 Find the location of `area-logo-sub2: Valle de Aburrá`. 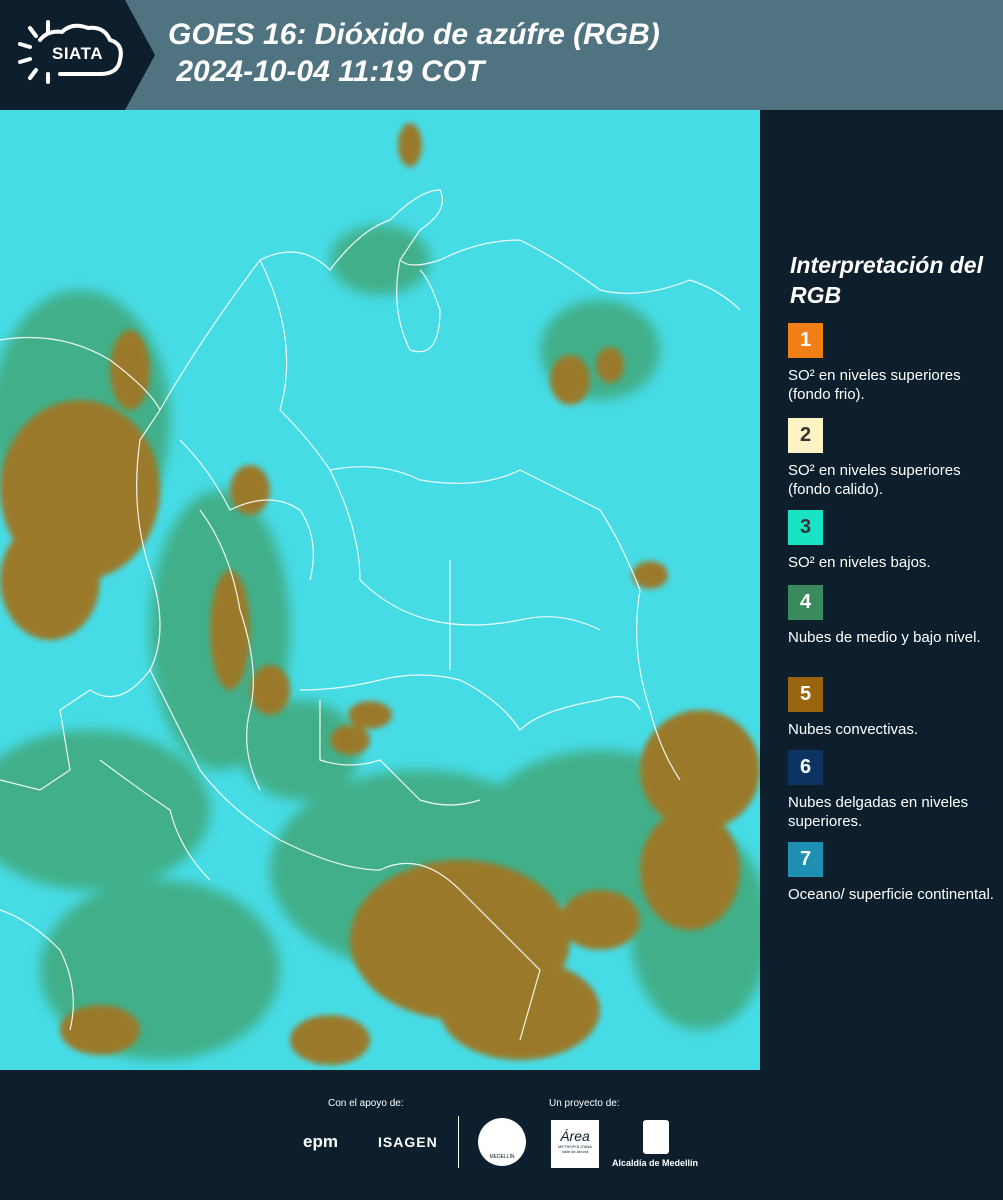

area-logo-sub2: Valle de Aburrá is located at coordinates (575, 1151).